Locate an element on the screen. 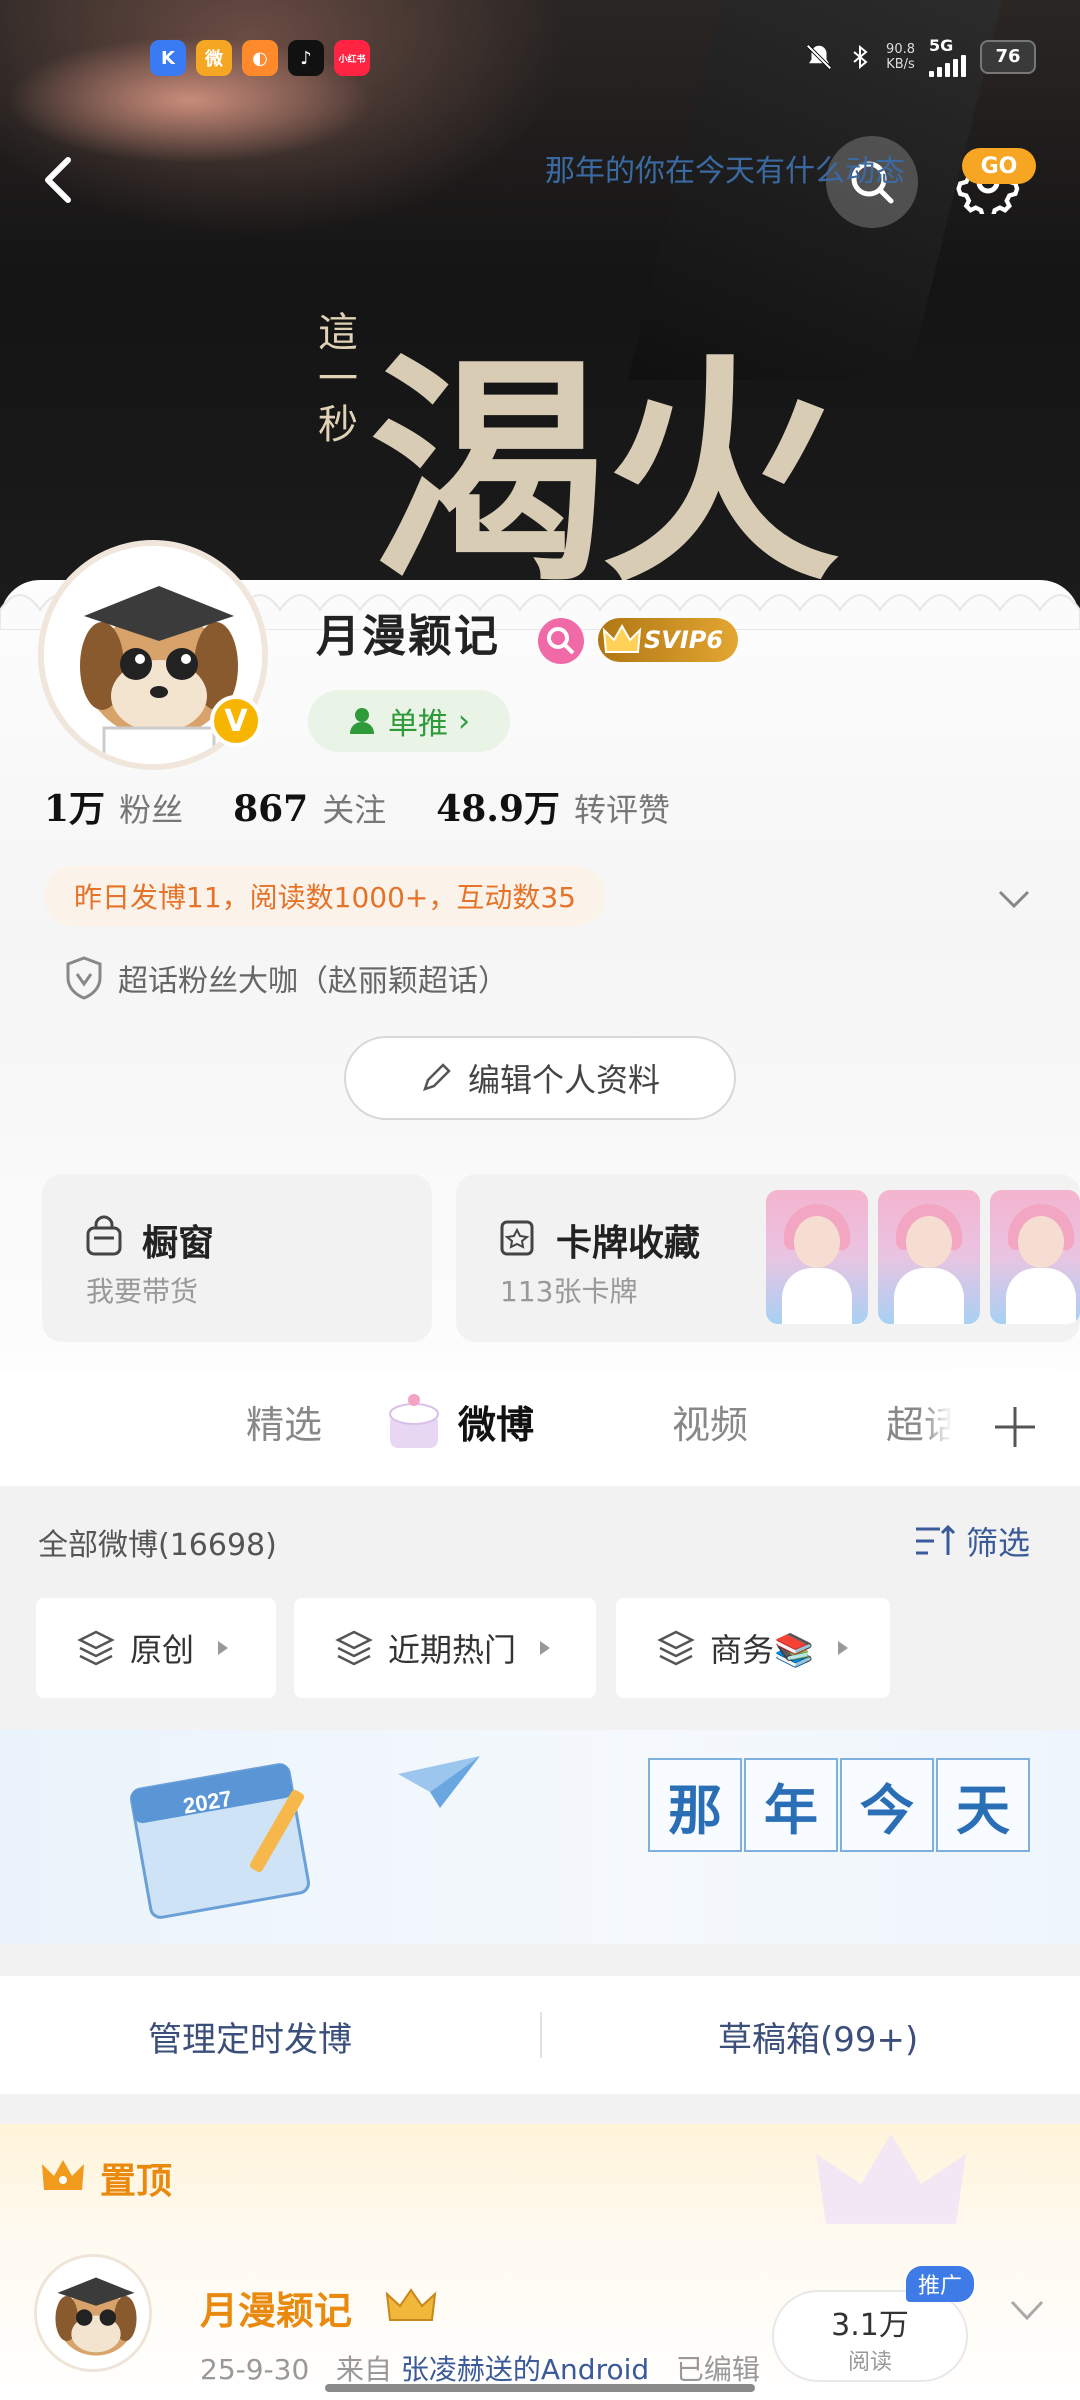 The width and height of the screenshot is (1080, 2400). recommend-label: 单推 is located at coordinates (418, 724).